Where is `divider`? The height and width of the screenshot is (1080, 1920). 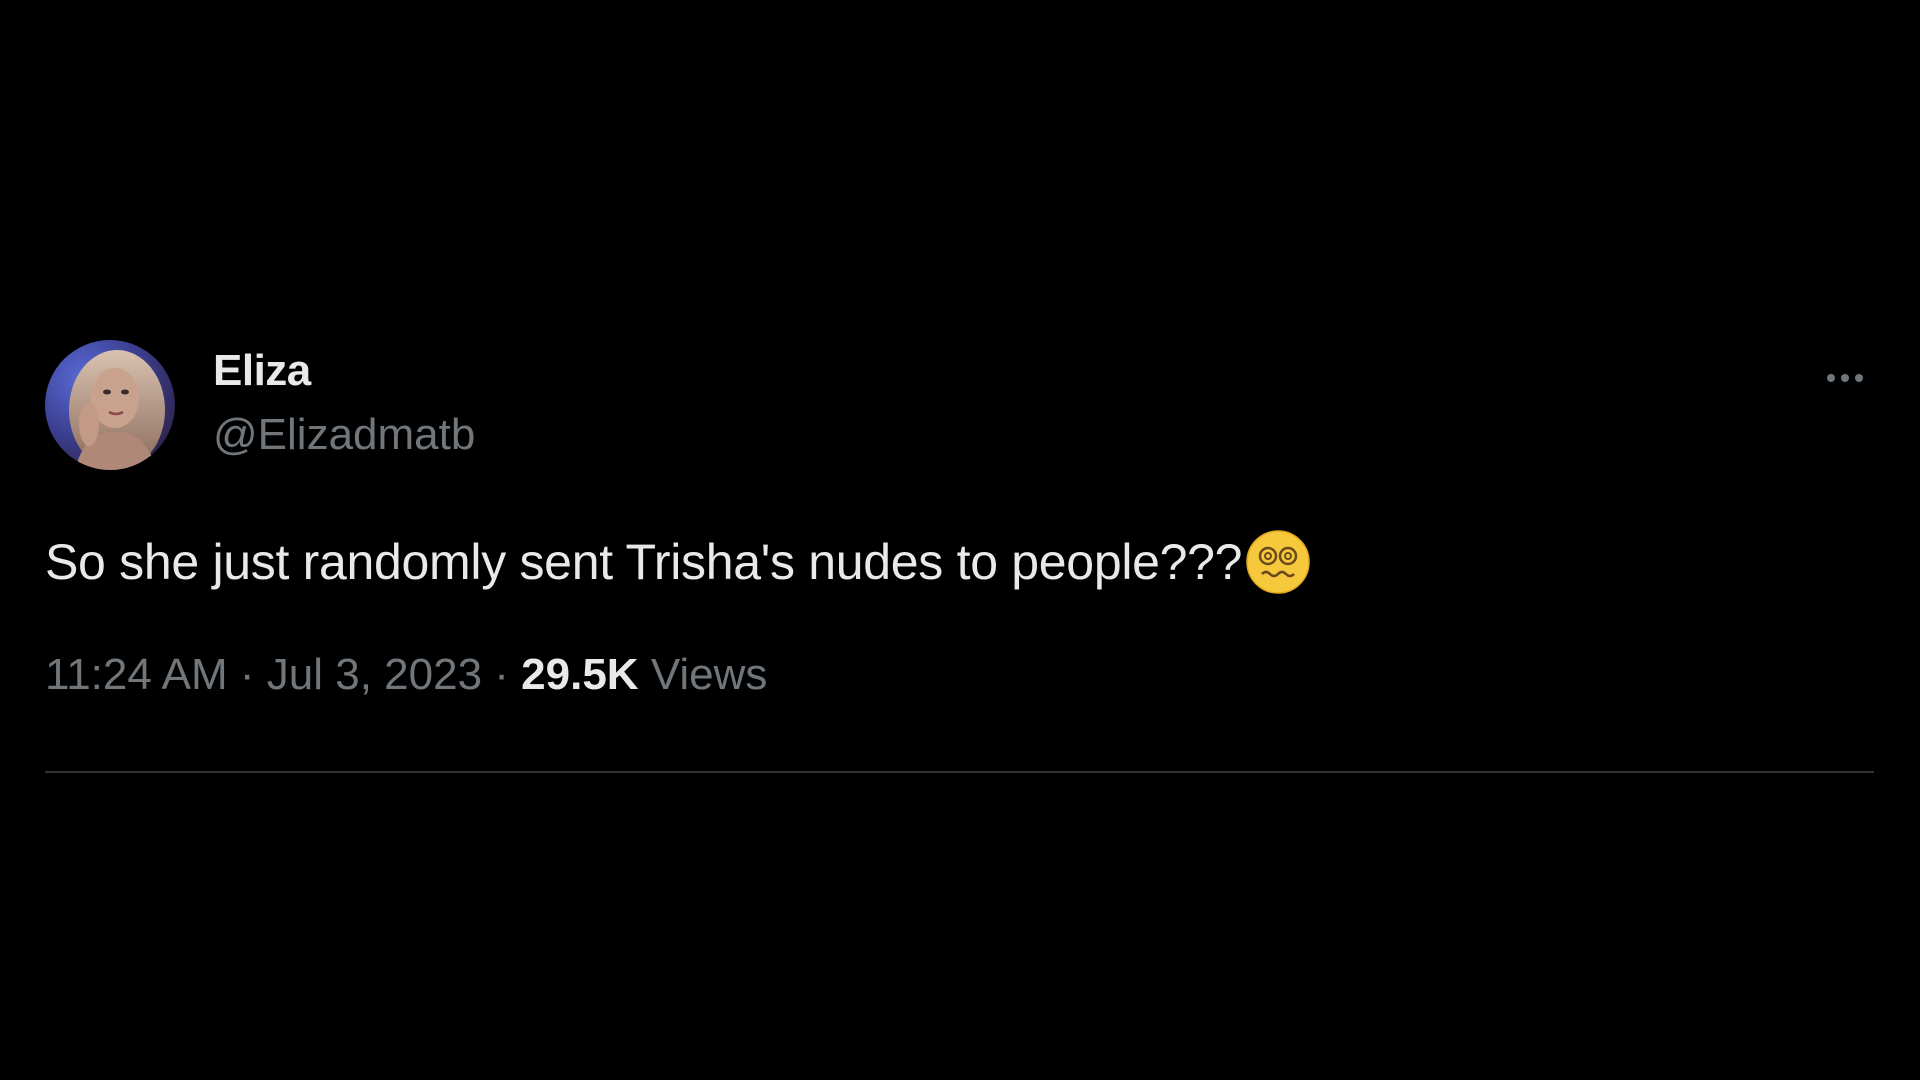
divider is located at coordinates (959, 772).